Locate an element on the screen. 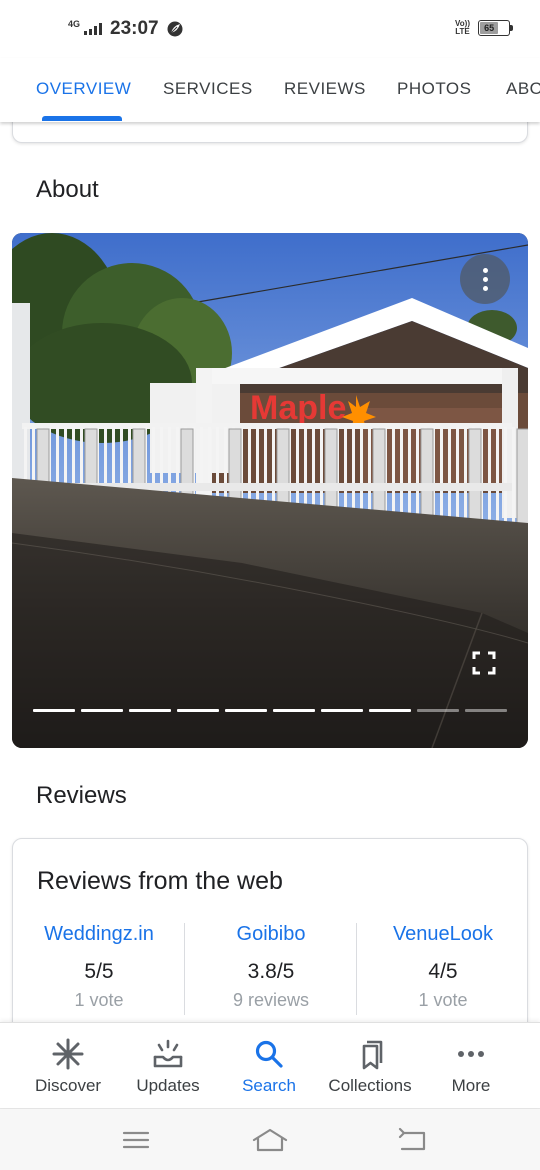  clock: 23:07 is located at coordinates (134, 28).